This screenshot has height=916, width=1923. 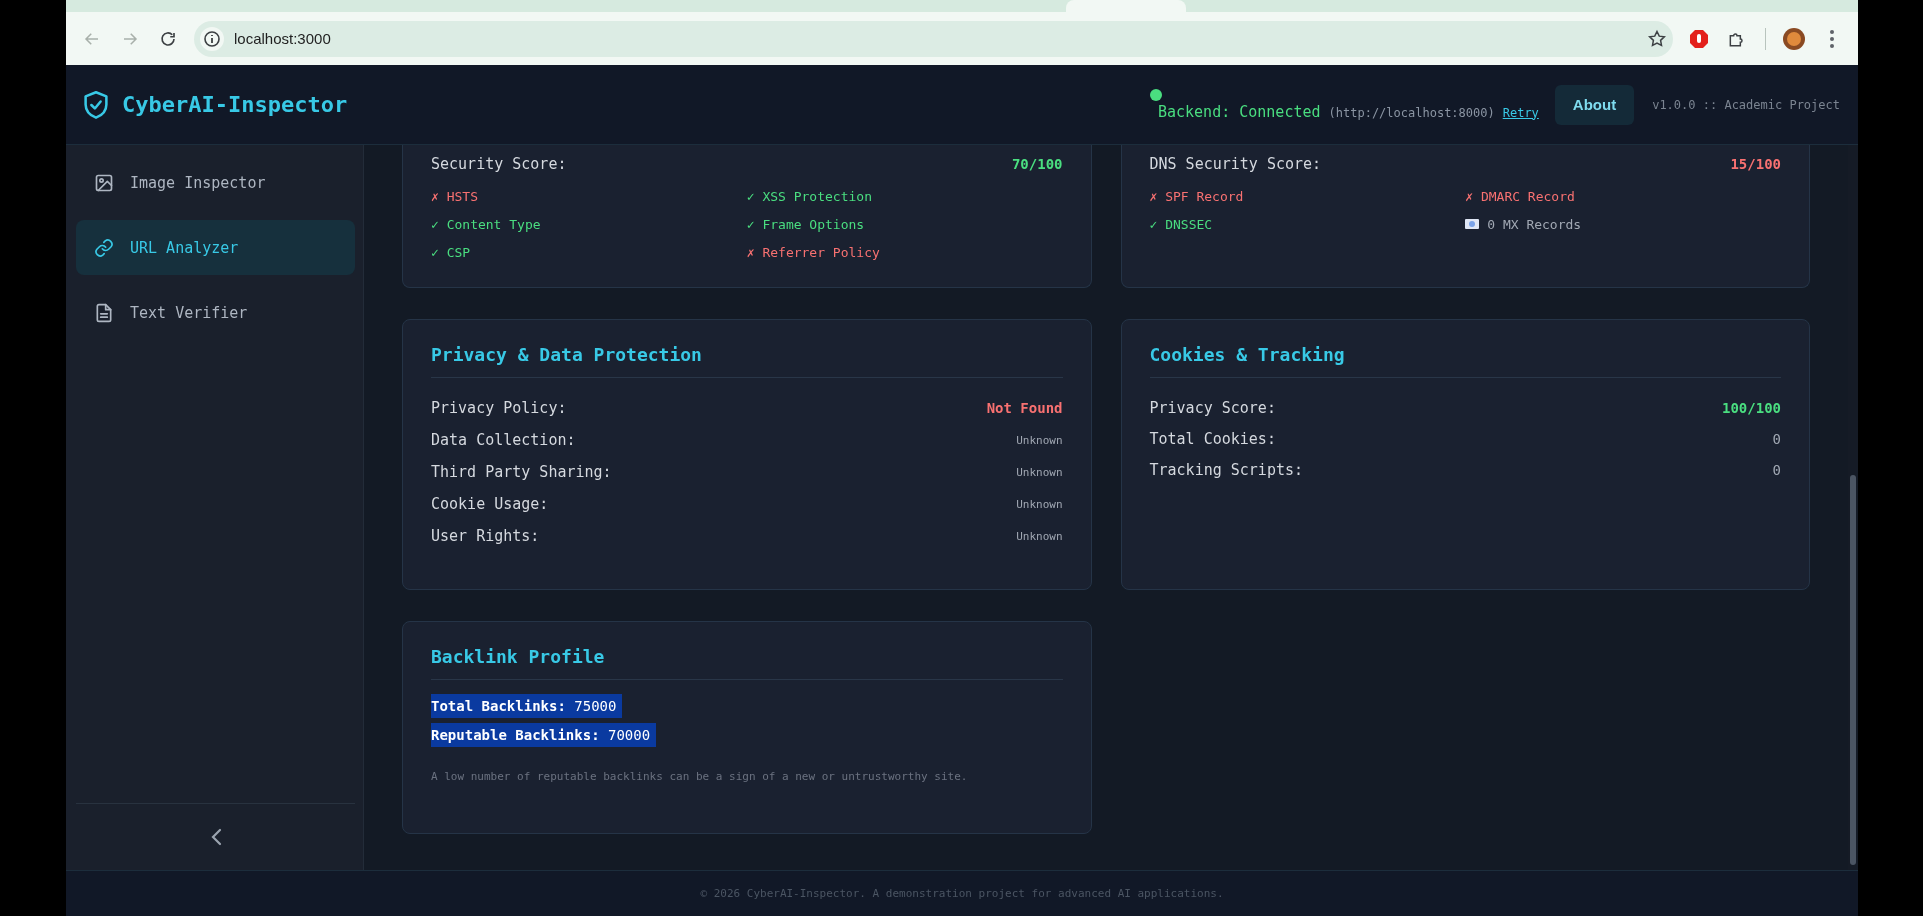 What do you see at coordinates (215, 182) in the screenshot?
I see `sidebar-item: Image Inspector` at bounding box center [215, 182].